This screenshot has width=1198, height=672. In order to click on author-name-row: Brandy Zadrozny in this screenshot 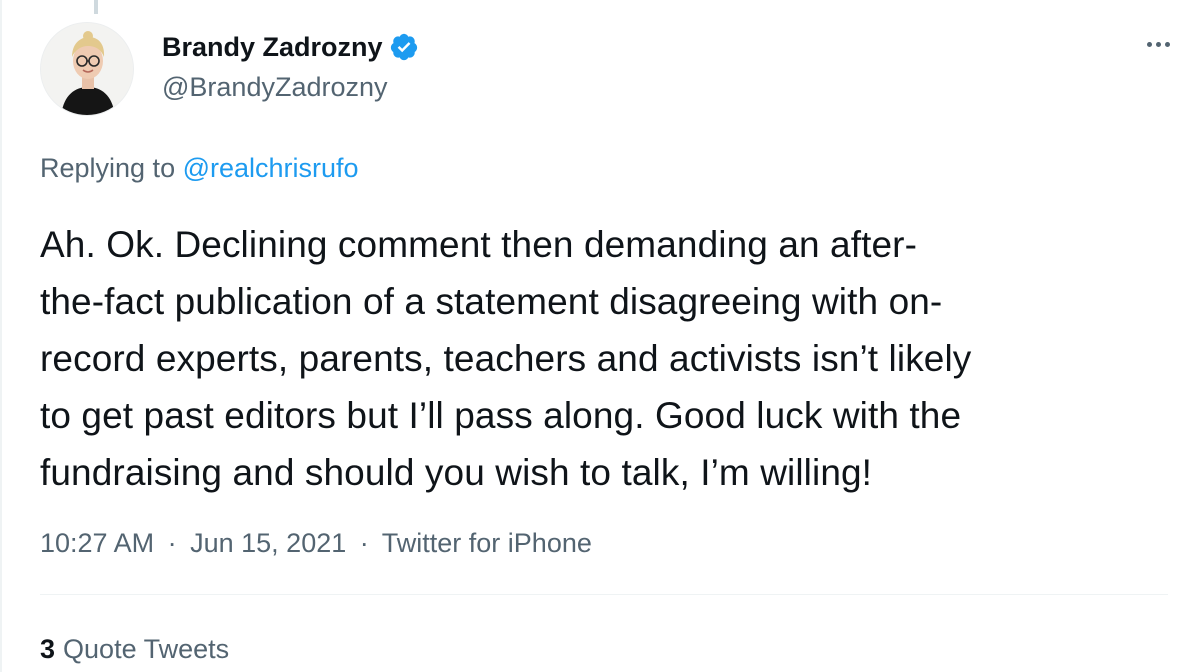, I will do `click(290, 47)`.